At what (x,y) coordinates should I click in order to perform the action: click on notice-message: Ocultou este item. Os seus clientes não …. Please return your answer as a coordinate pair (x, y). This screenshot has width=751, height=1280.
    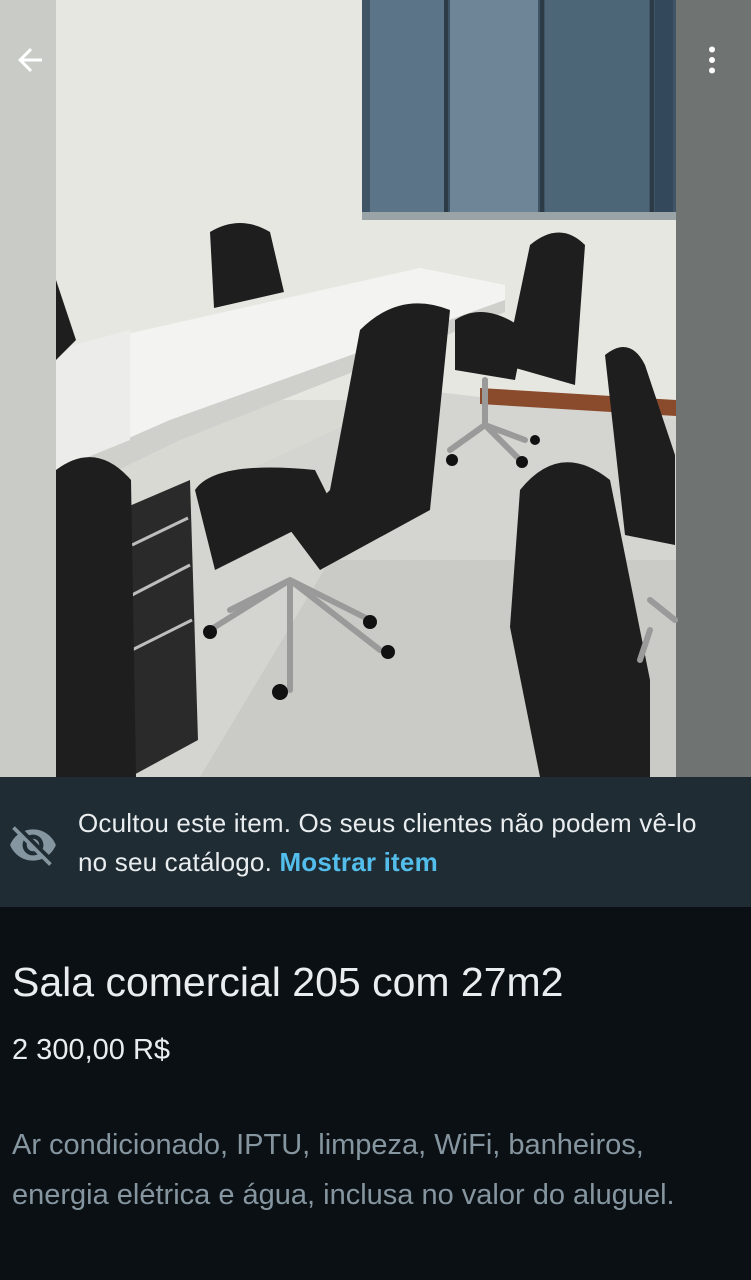
    Looking at the image, I should click on (403, 843).